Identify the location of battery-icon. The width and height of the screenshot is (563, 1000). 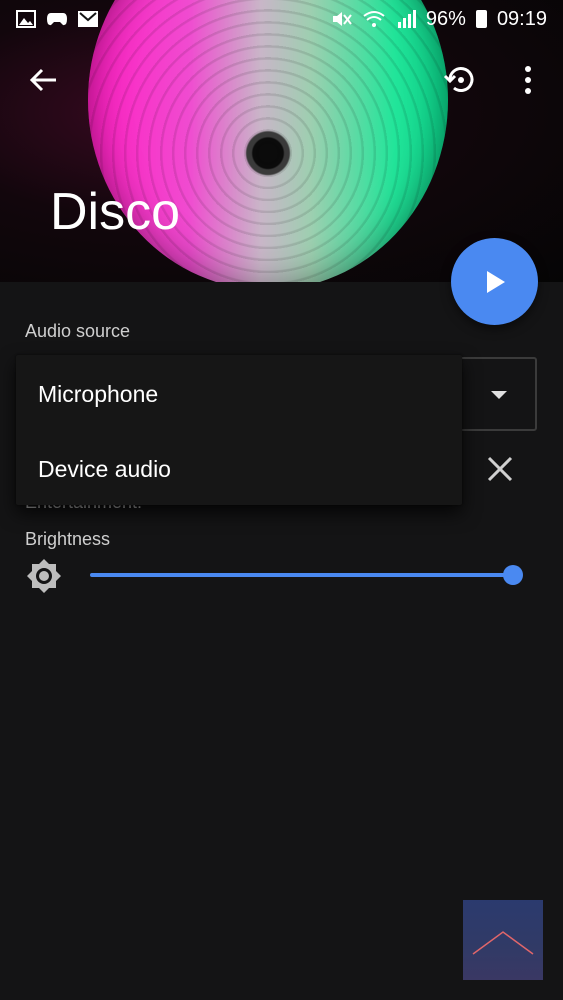
(481, 19).